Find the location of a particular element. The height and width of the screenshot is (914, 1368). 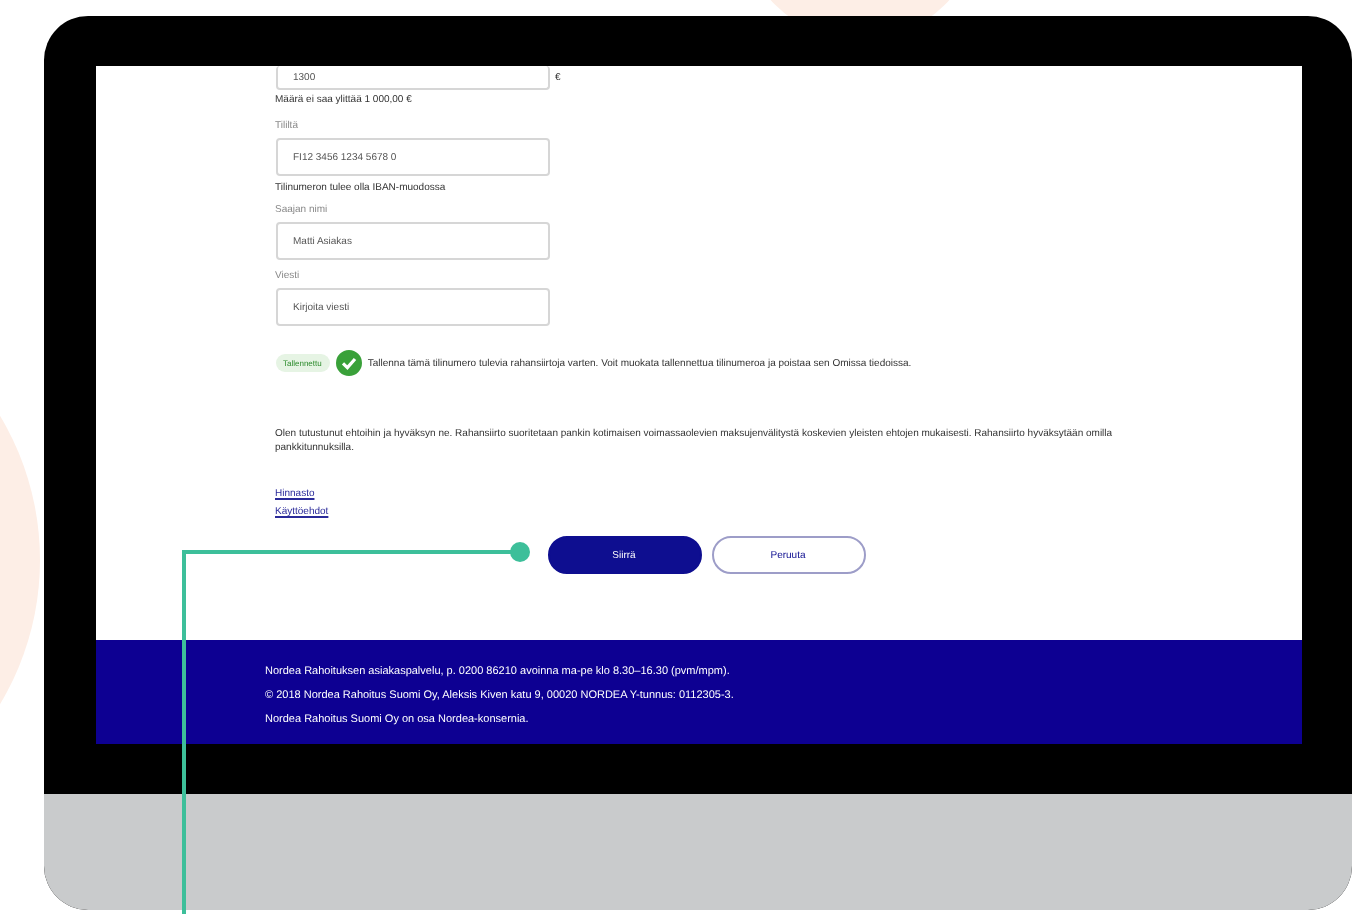

check-icon is located at coordinates (348, 363).